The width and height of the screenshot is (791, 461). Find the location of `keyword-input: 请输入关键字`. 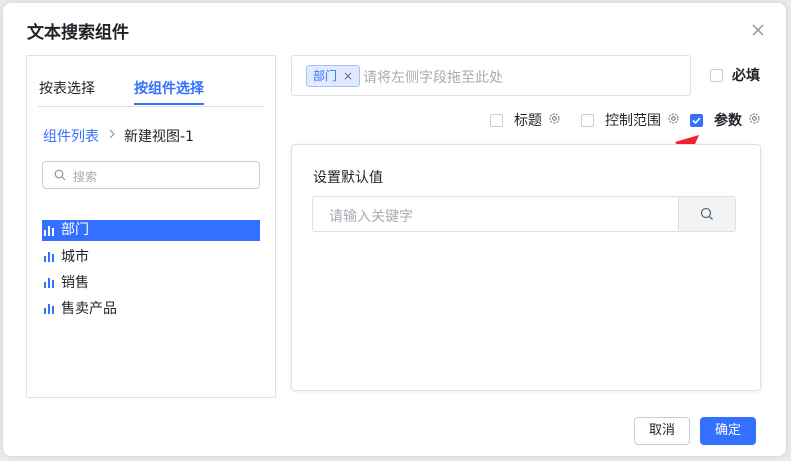

keyword-input: 请输入关键字 is located at coordinates (524, 214).